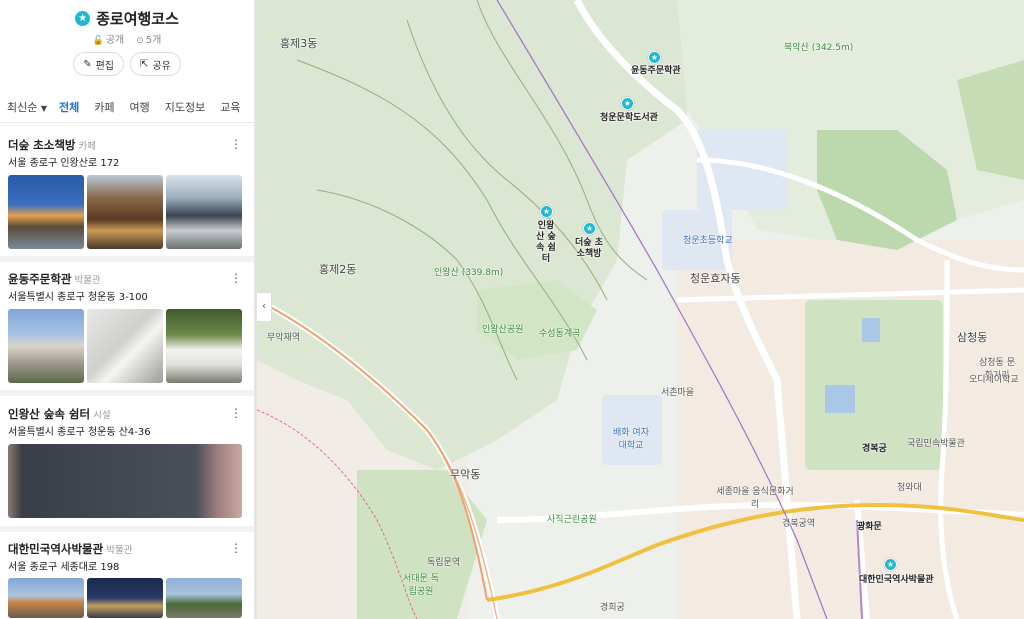  I want to click on course-title-row: ★ 종로여행코스, so click(127, 18).